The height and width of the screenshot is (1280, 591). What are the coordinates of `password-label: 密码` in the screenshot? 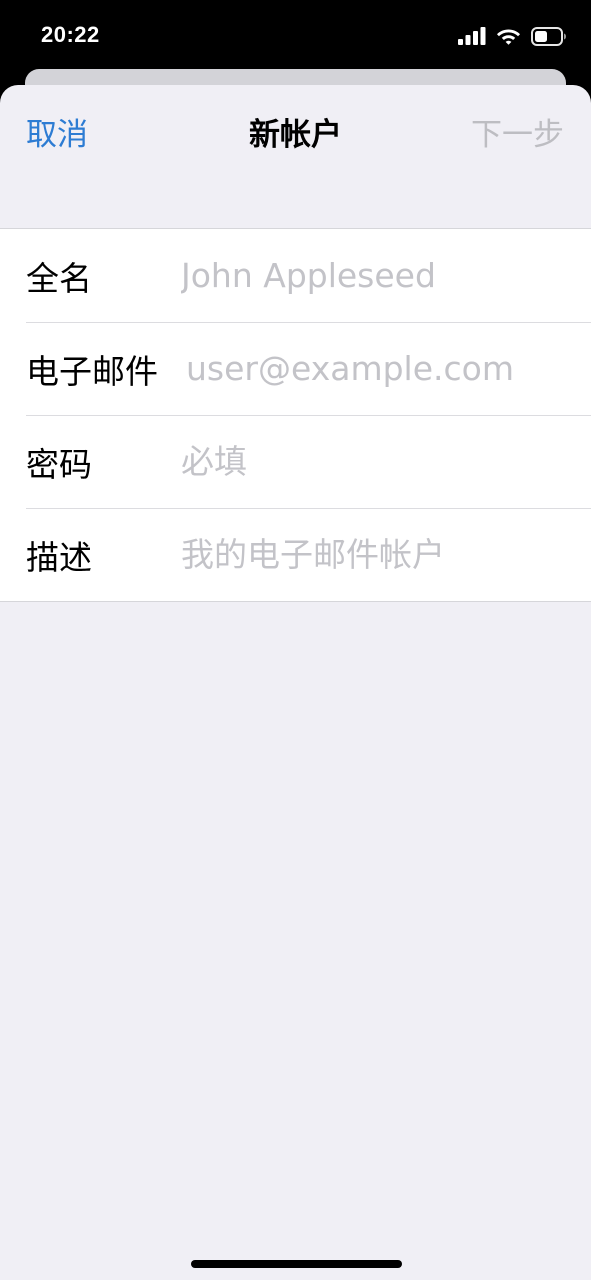 It's located at (59, 464).